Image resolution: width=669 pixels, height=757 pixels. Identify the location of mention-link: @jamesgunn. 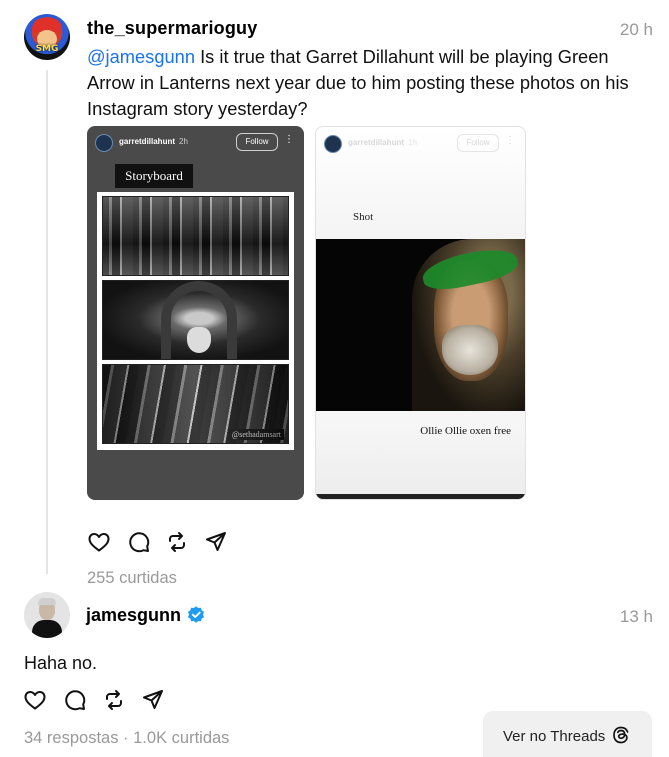
(141, 56).